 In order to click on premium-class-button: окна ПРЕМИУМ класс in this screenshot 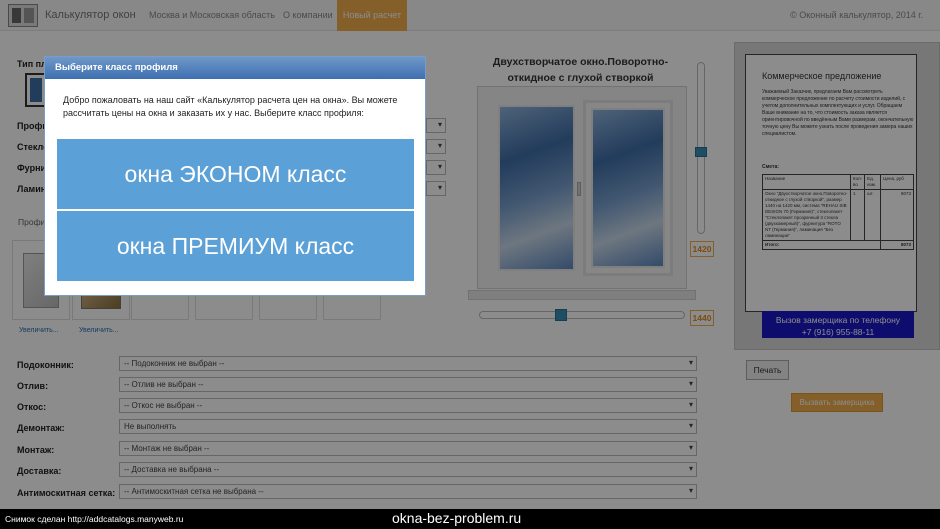, I will do `click(235, 246)`.